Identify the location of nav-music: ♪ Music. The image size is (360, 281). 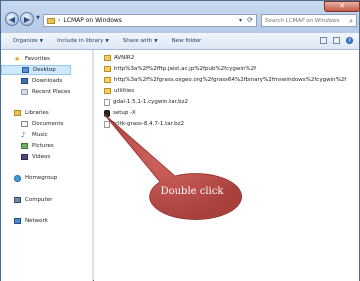
(24, 135).